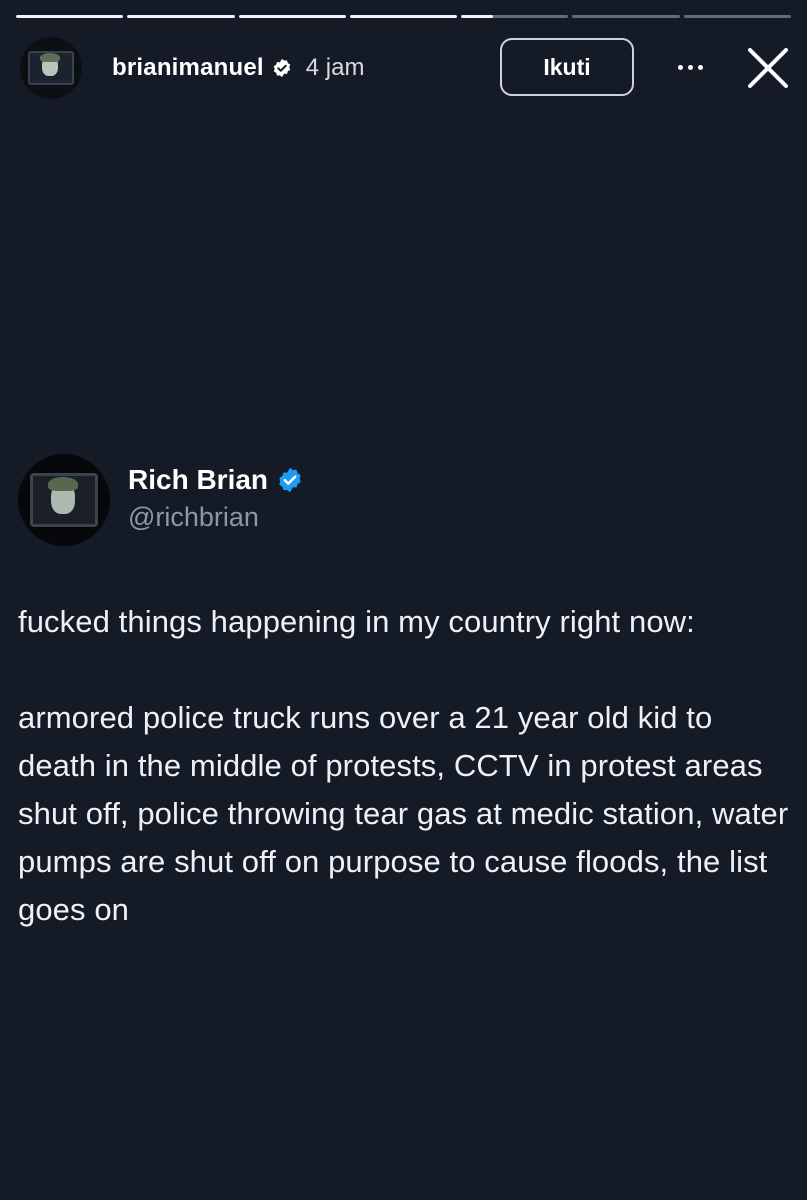 The width and height of the screenshot is (807, 1200). I want to click on story-progress-bar, so click(403, 16).